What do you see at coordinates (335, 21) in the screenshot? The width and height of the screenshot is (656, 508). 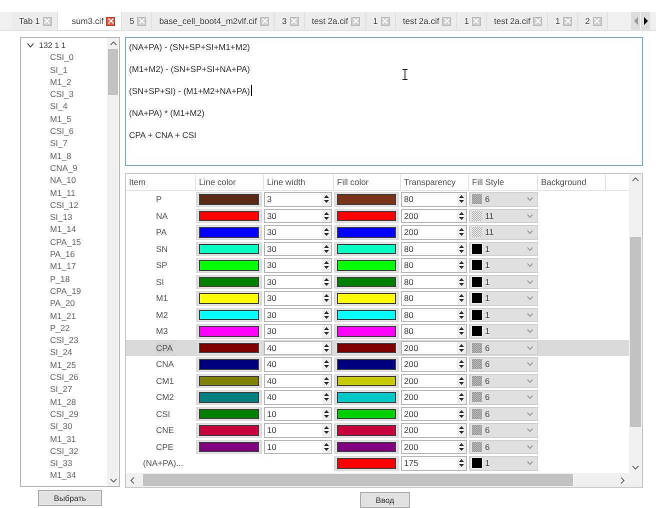 I see `document-tab: test 2a.cif` at bounding box center [335, 21].